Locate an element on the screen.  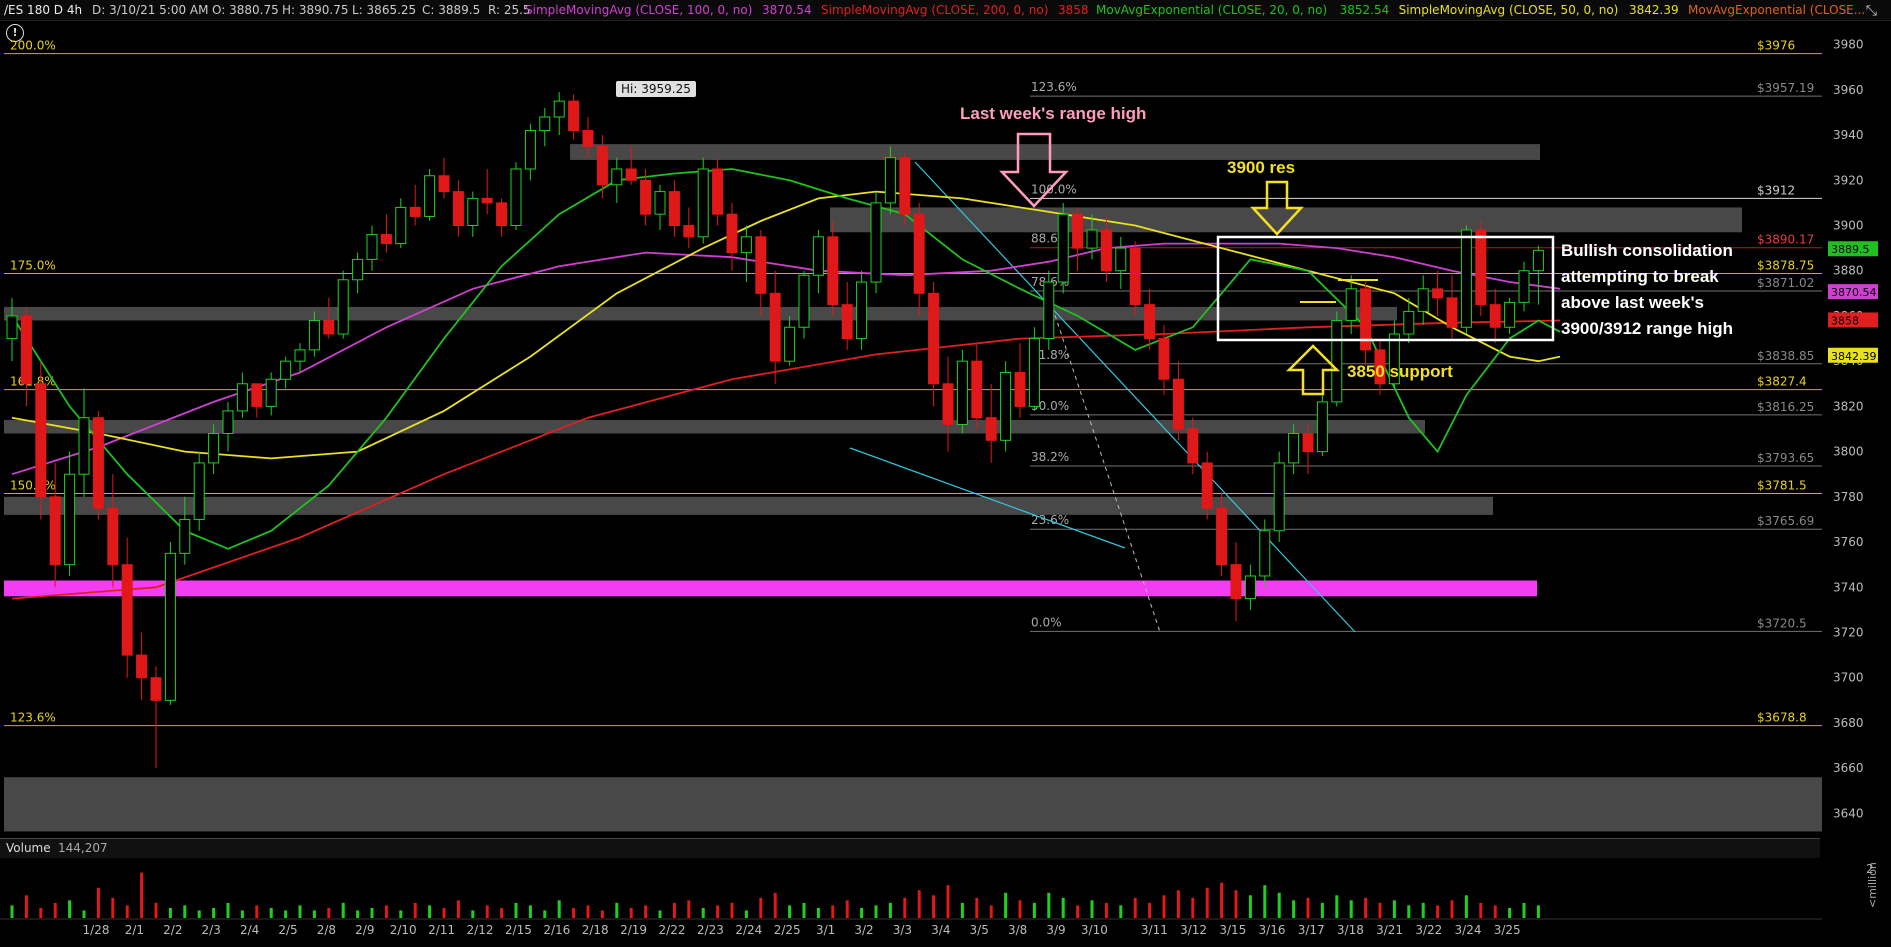
x-tick-9: 2/11 is located at coordinates (441, 930).